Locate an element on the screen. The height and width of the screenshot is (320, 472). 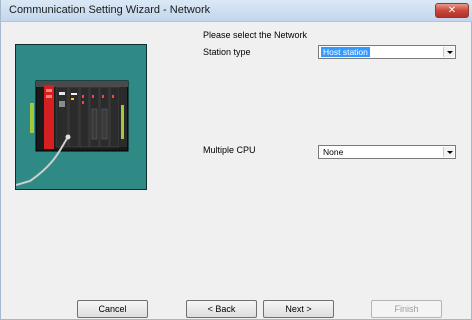
plc-illustration is located at coordinates (72, 133).